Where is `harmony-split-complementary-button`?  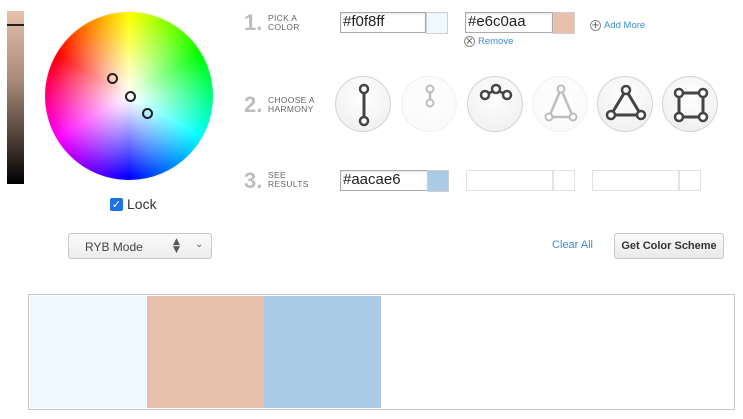 harmony-split-complementary-button is located at coordinates (429, 104).